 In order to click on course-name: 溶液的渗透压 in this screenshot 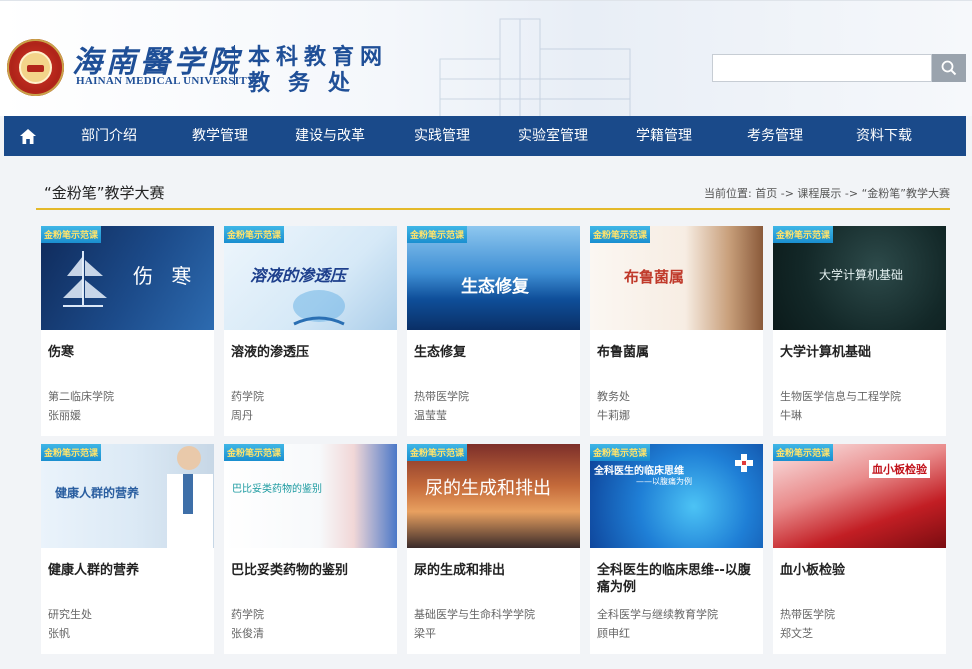, I will do `click(311, 352)`.